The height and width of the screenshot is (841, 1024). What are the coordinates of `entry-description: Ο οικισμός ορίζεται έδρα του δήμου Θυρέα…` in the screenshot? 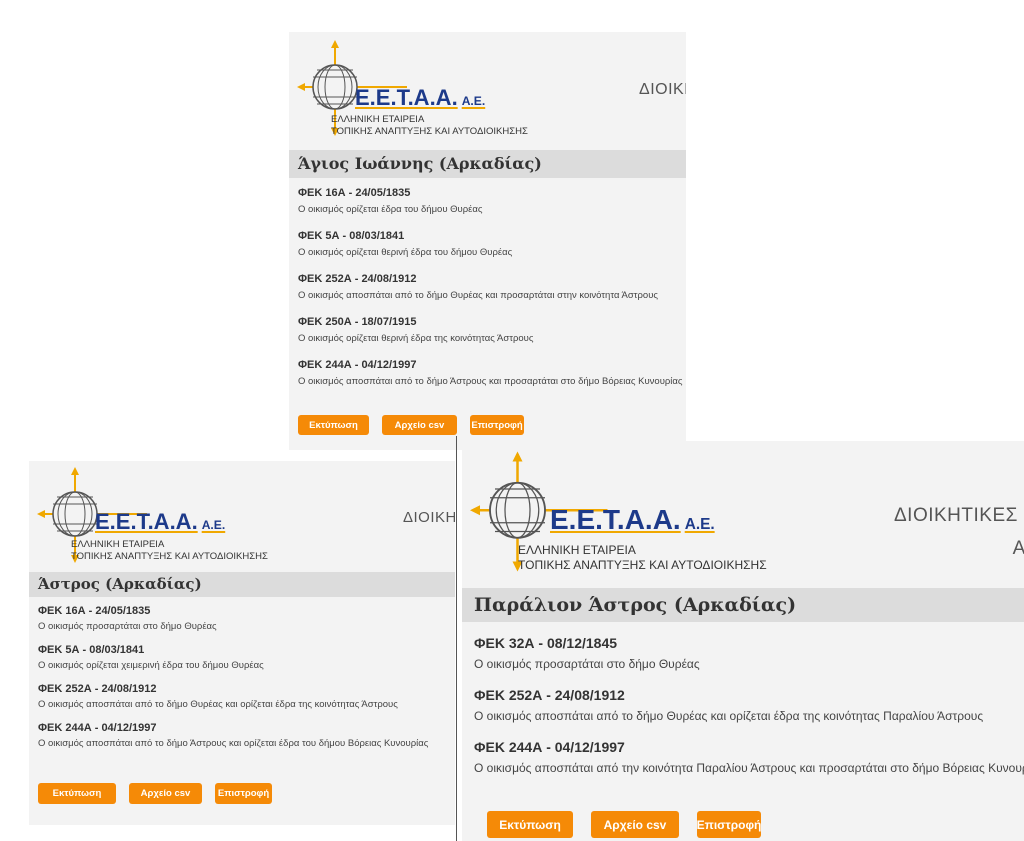 It's located at (390, 209).